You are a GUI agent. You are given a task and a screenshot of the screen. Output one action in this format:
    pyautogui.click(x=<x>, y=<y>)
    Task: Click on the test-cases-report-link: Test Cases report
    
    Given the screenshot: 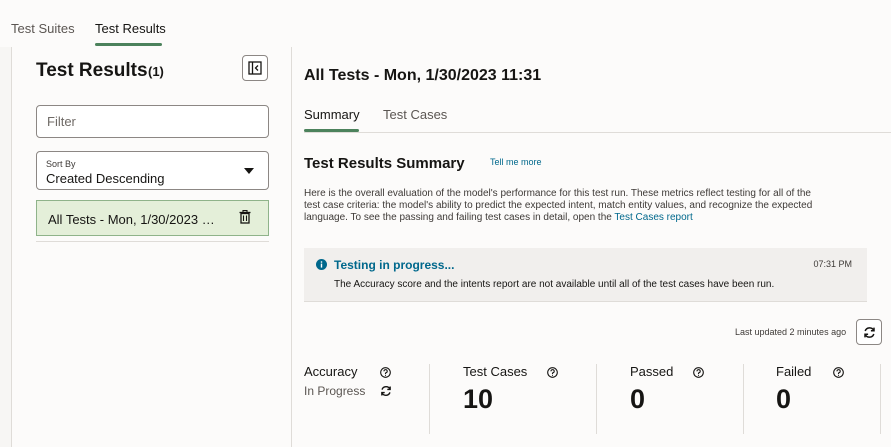 What is the action you would take?
    pyautogui.click(x=653, y=217)
    